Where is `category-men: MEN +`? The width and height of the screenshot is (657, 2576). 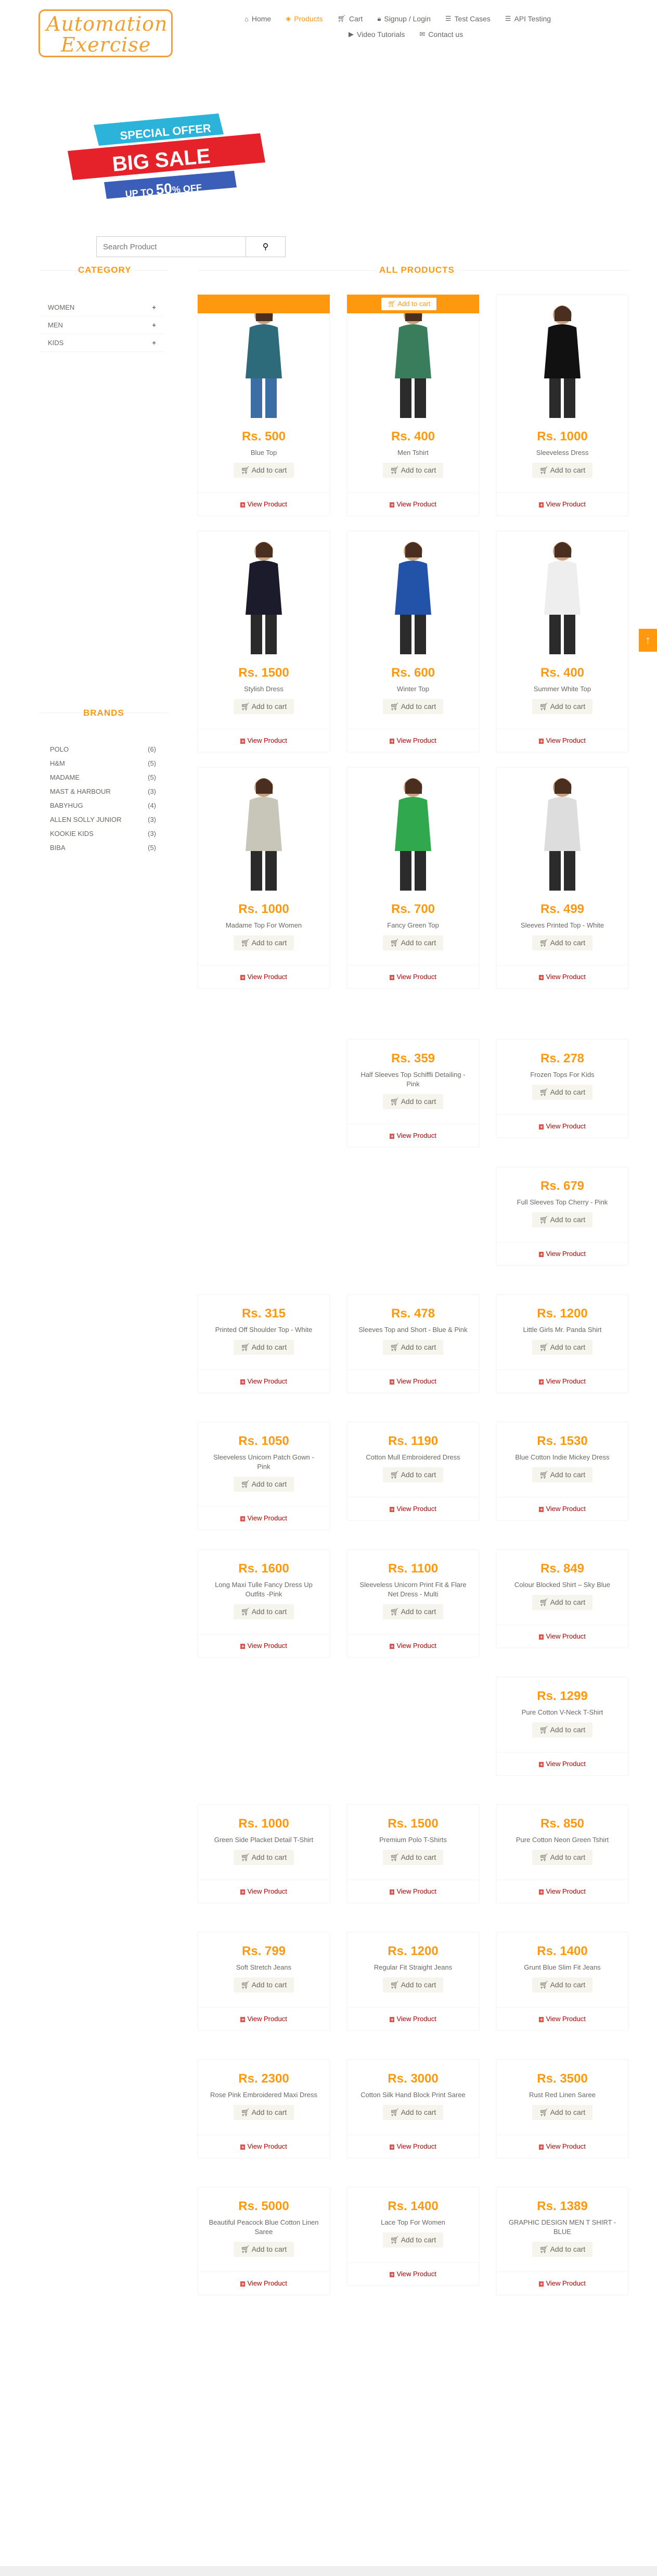 category-men: MEN + is located at coordinates (102, 325).